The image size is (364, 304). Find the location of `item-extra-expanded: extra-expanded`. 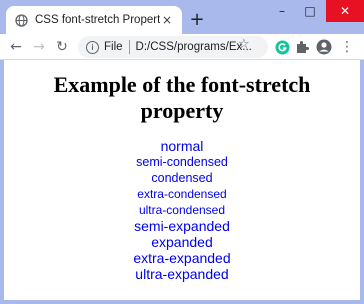

item-extra-expanded: extra-expanded is located at coordinates (182, 258).